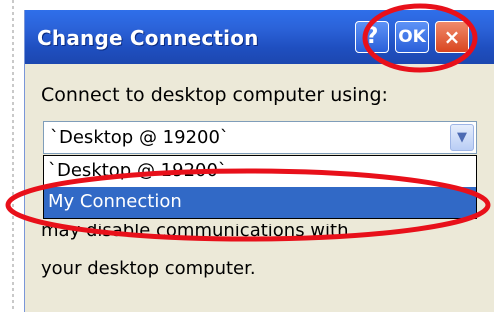 This screenshot has height=312, width=494. Describe the element at coordinates (139, 137) in the screenshot. I see `combobox-value: `Desktop @ 19200`` at that location.